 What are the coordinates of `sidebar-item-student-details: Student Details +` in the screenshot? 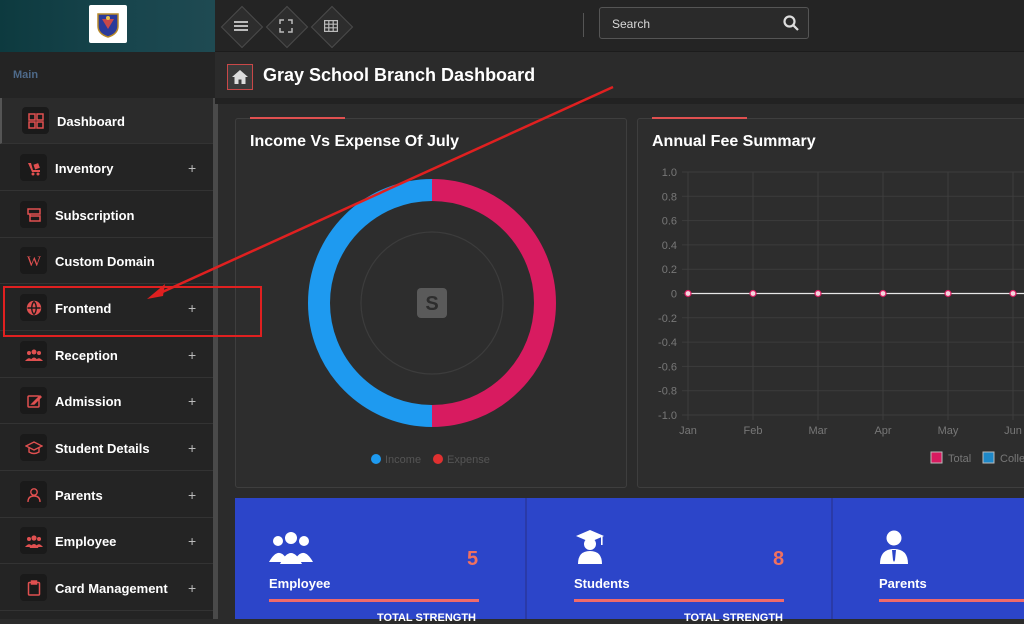 It's located at (106, 448).